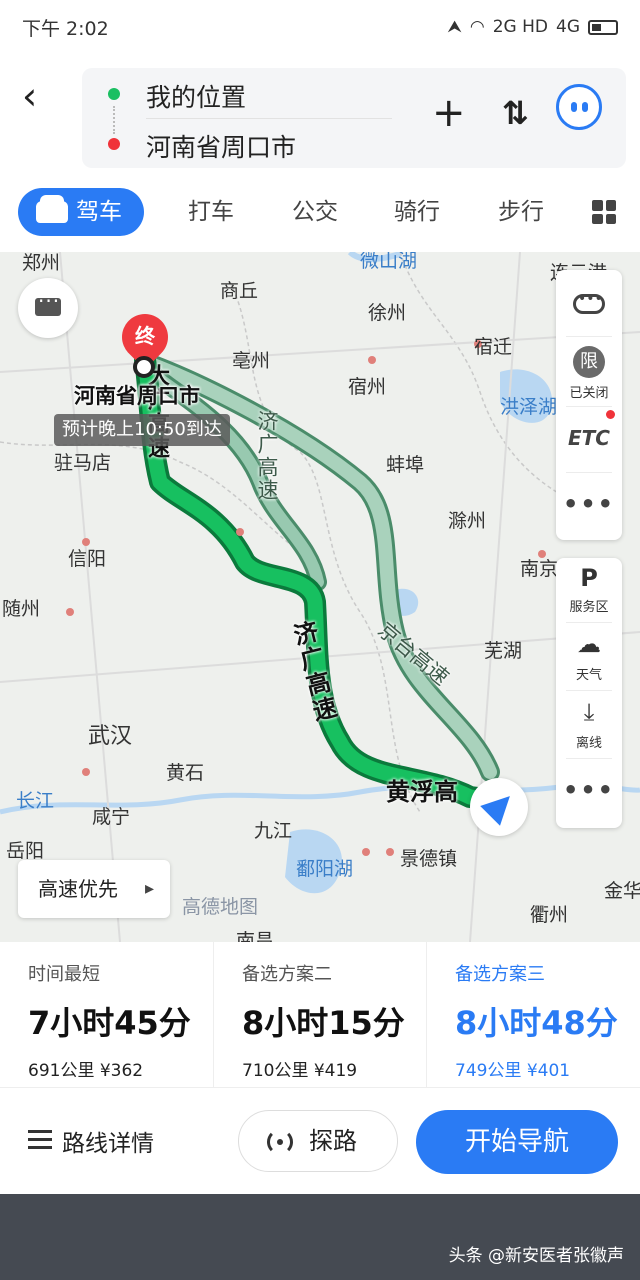 Image resolution: width=640 pixels, height=1280 pixels. Describe the element at coordinates (273, 831) in the screenshot. I see `map-city-label: 九江` at that location.